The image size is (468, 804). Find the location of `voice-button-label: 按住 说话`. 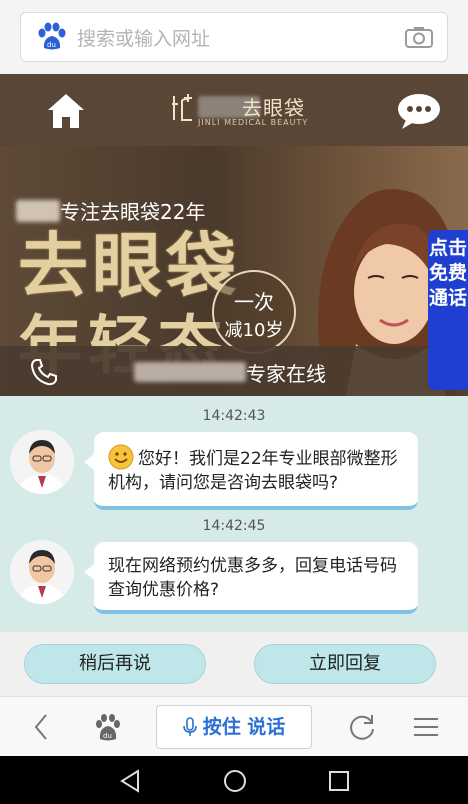

voice-button-label: 按住 说话 is located at coordinates (244, 727).